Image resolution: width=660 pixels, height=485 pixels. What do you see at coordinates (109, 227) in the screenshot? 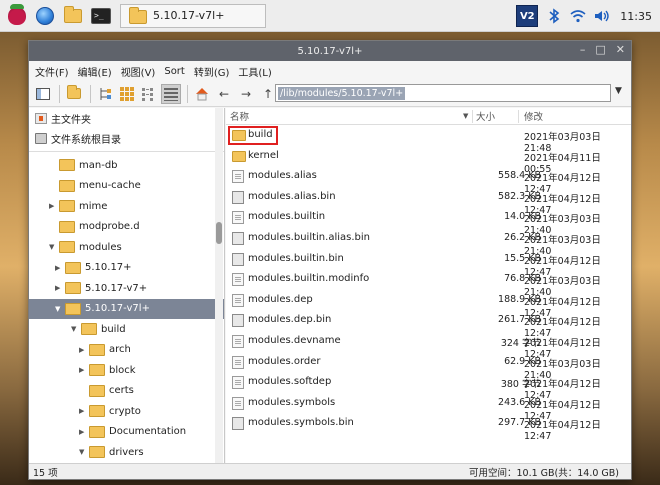
I see `tree-item-label: modprobe.d` at bounding box center [109, 227].